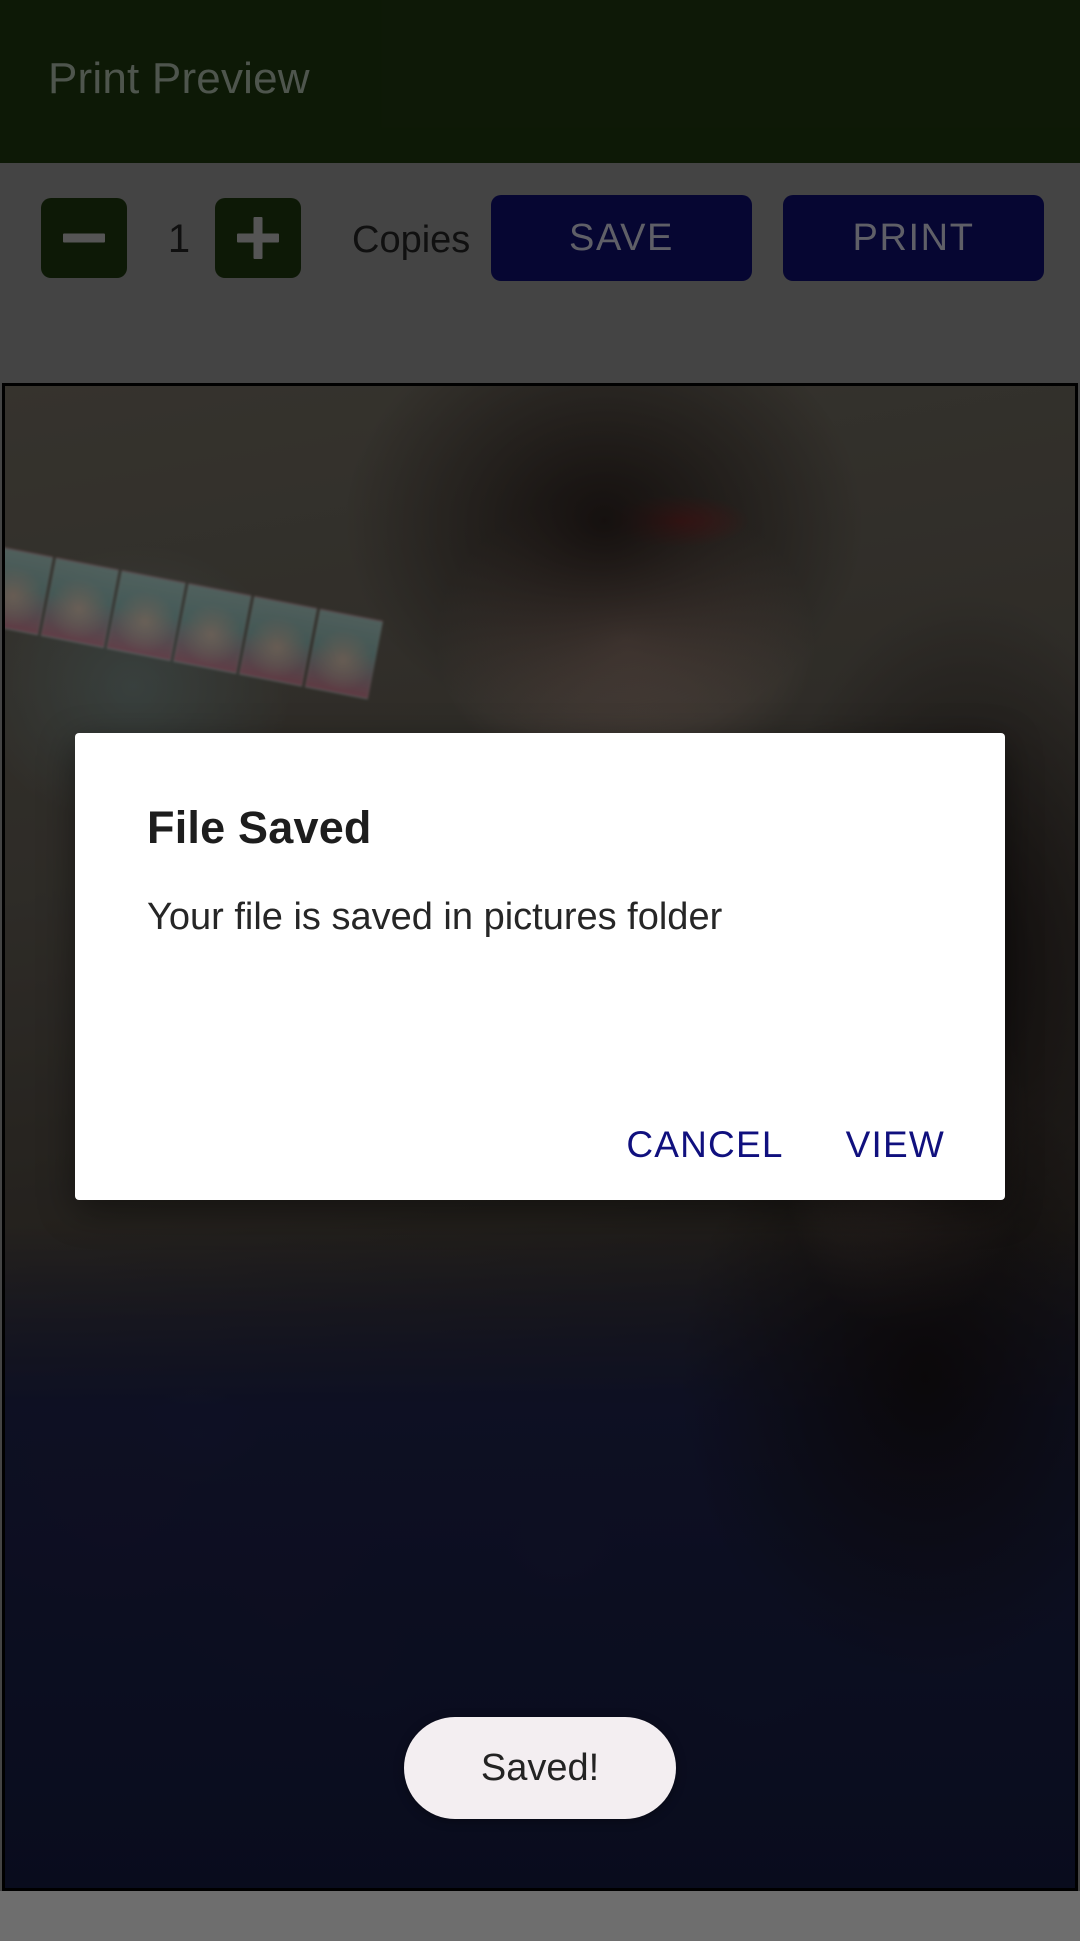 Image resolution: width=1080 pixels, height=1941 pixels. What do you see at coordinates (540, 81) in the screenshot?
I see `app-bar: Print Preview` at bounding box center [540, 81].